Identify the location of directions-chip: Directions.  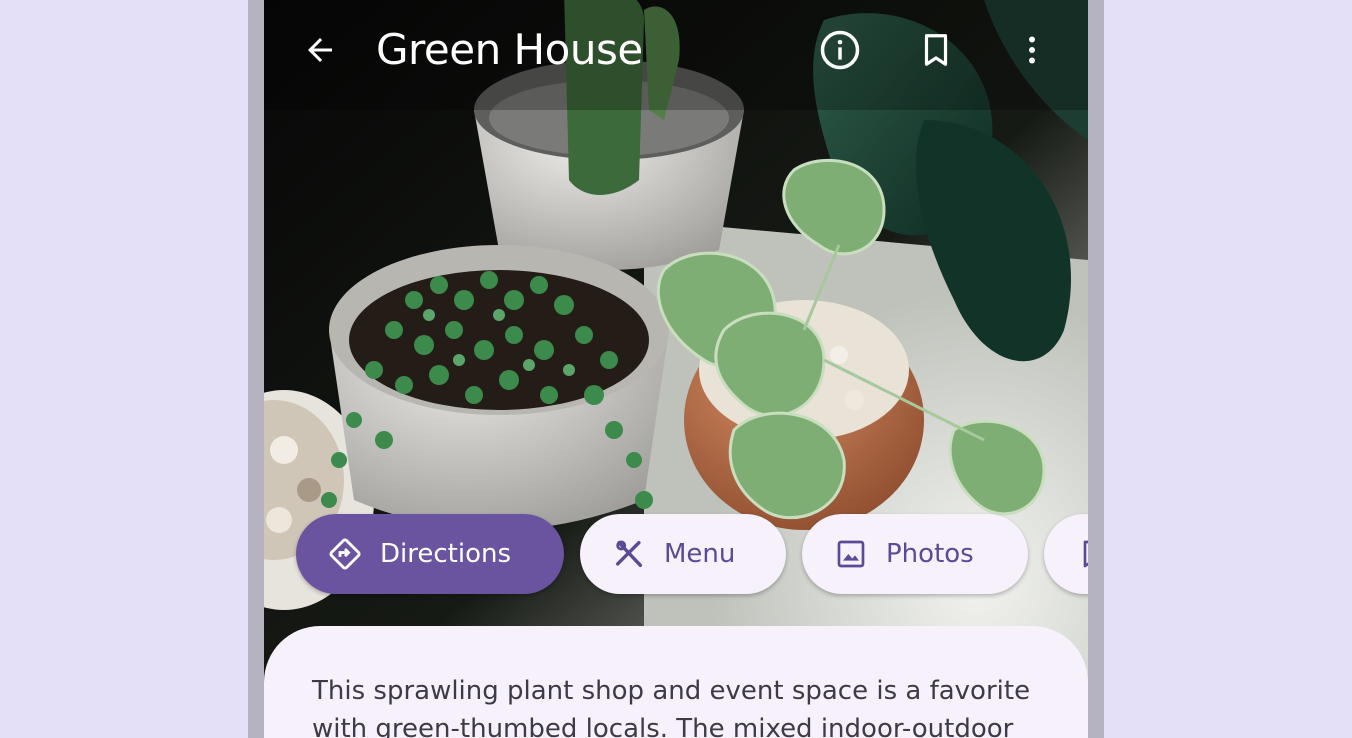
(430, 554).